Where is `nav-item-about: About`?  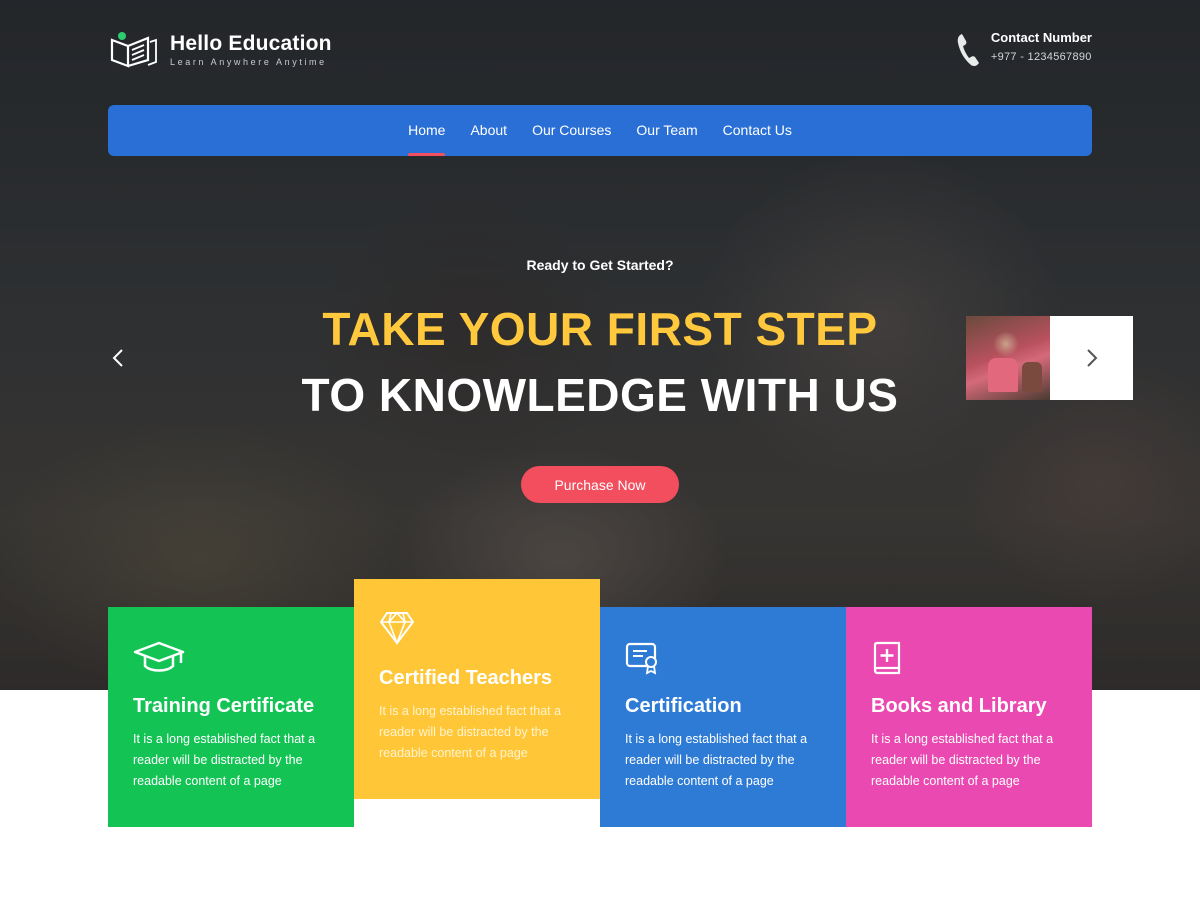
nav-item-about: About is located at coordinates (488, 130).